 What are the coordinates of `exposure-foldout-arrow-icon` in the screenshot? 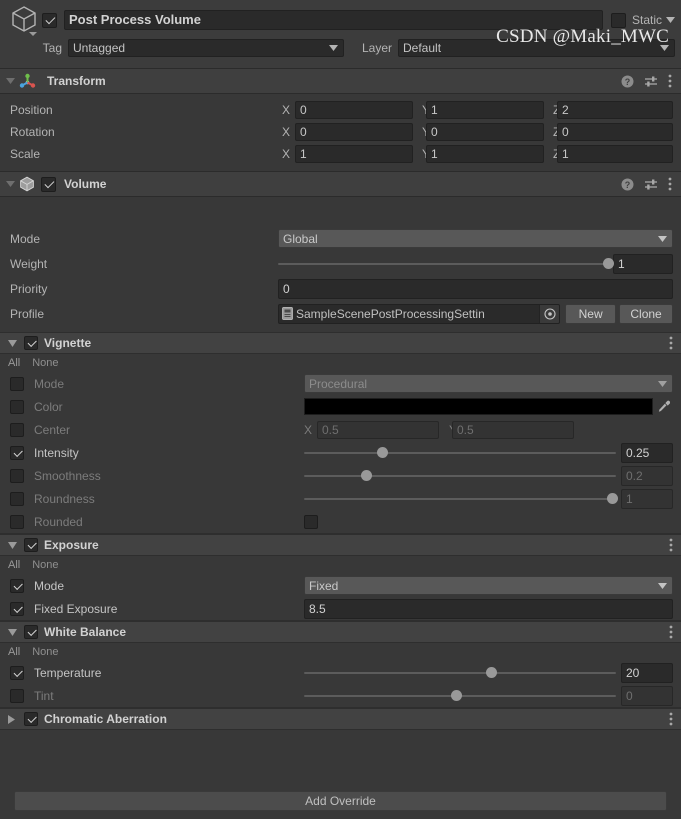 It's located at (12, 545).